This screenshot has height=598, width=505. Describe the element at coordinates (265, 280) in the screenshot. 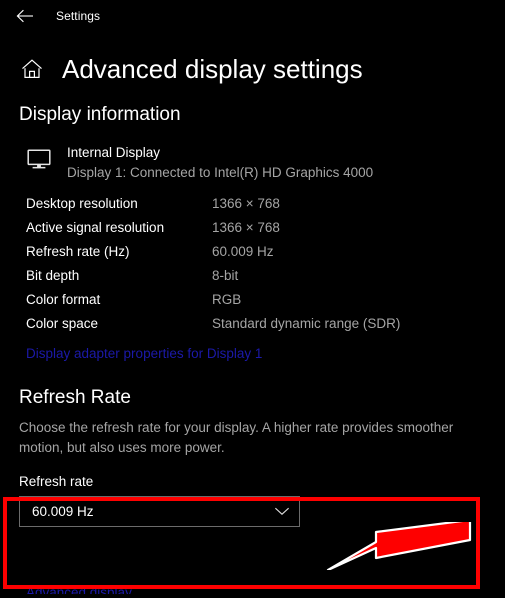

I see `table-row: Bit depth 8-bit` at that location.